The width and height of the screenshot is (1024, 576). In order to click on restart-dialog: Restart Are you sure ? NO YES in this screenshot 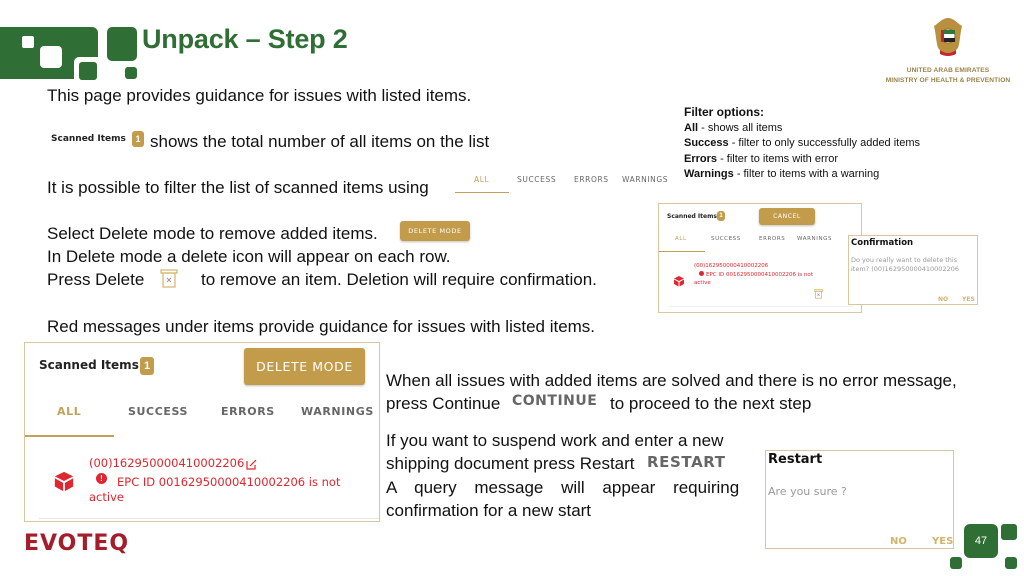, I will do `click(859, 499)`.